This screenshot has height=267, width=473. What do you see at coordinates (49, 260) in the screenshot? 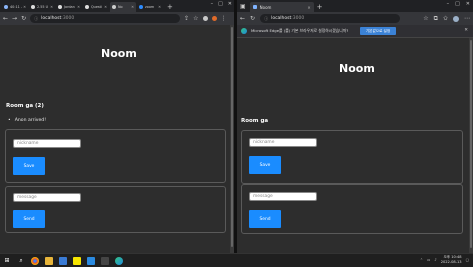
I see `file-explorer-icon` at bounding box center [49, 260].